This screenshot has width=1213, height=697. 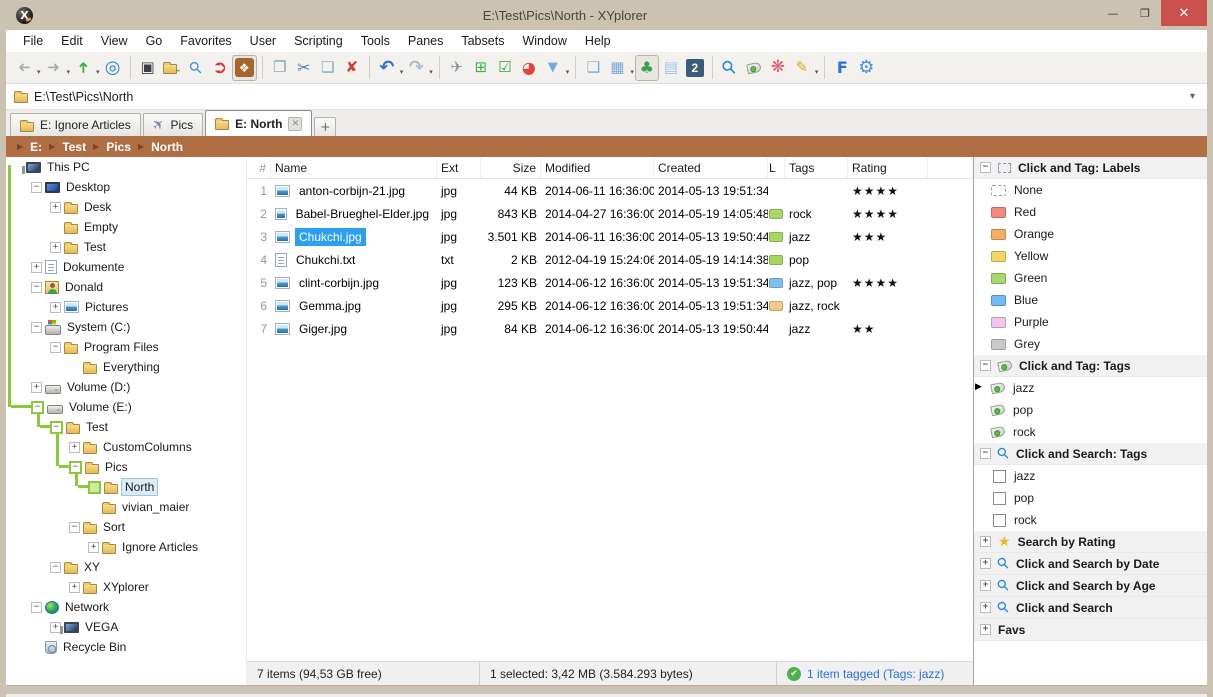 What do you see at coordinates (126, 347) in the screenshot?
I see `tree-item-program-files: − Program Files` at bounding box center [126, 347].